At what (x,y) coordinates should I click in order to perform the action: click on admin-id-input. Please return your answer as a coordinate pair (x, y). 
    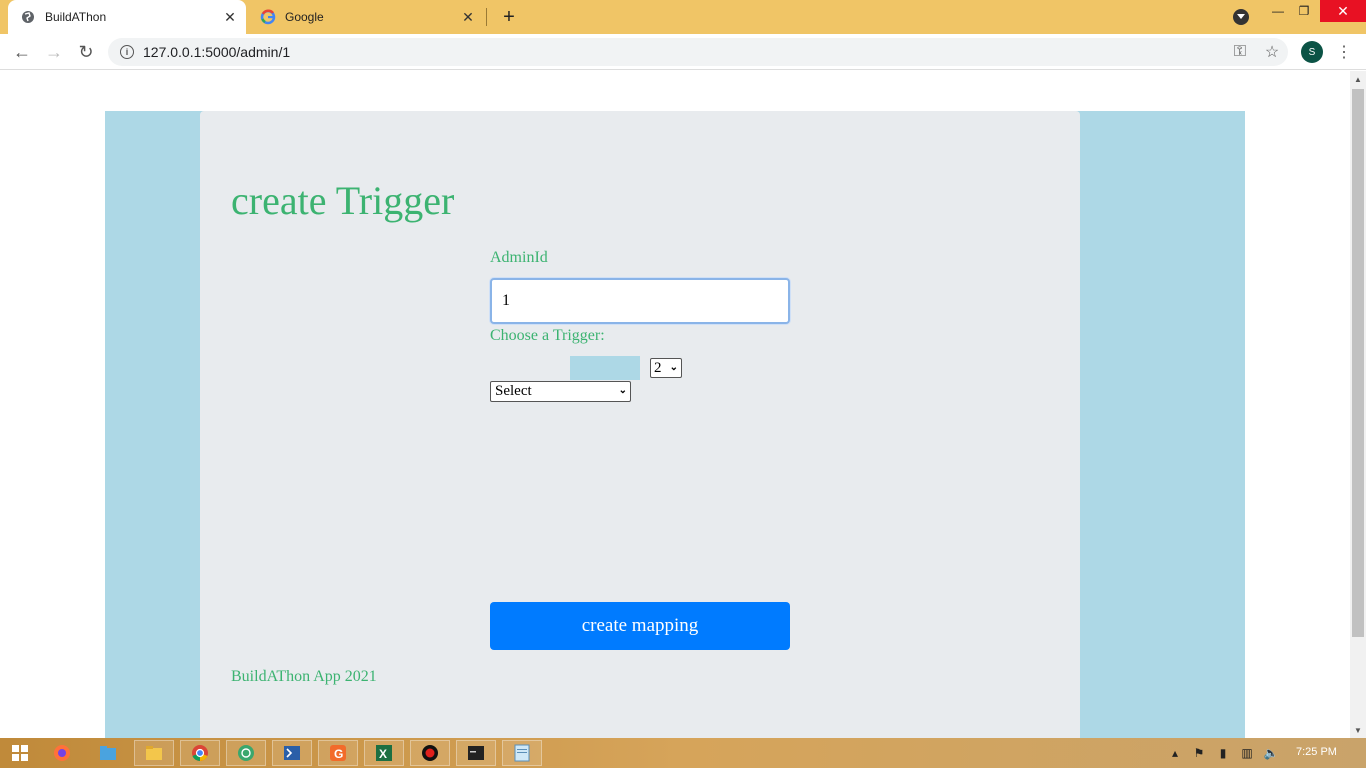
    Looking at the image, I should click on (640, 301).